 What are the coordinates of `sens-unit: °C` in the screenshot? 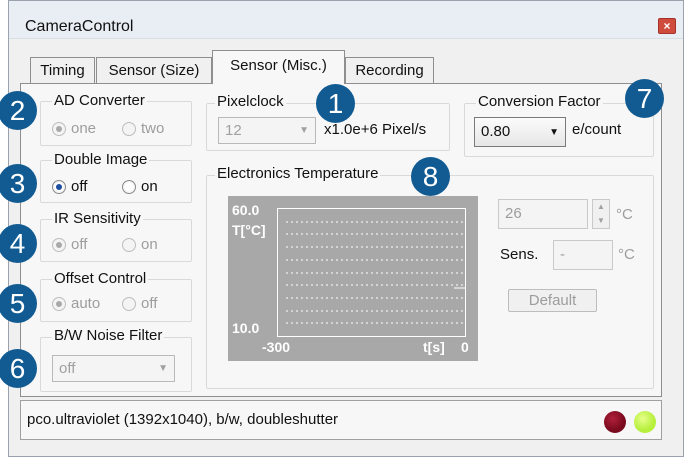 It's located at (626, 254).